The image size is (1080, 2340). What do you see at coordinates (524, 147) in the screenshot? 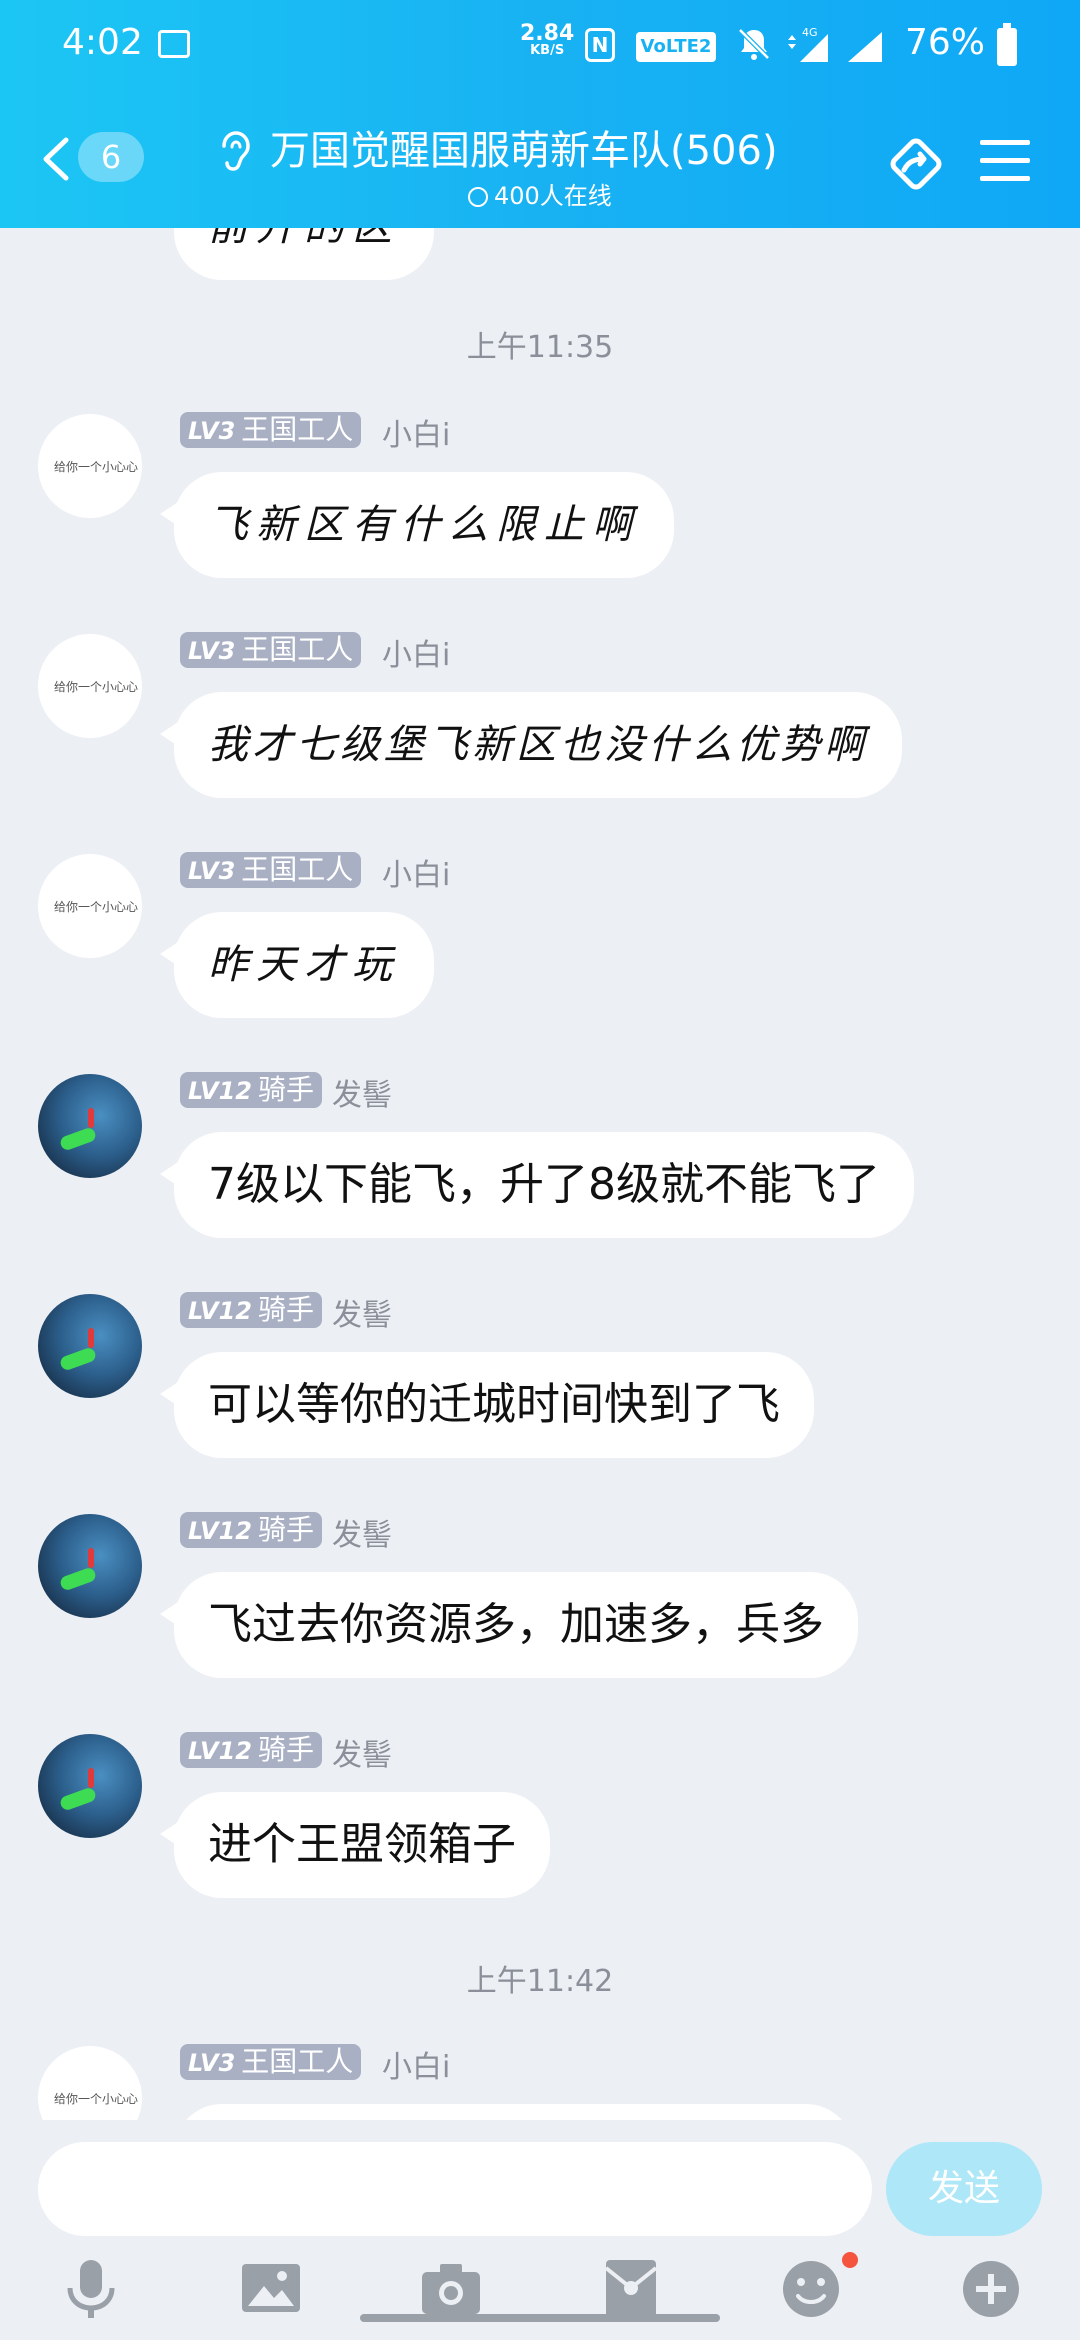
I see `group-title: 万国觉醒国服萌新车队(506)` at bounding box center [524, 147].